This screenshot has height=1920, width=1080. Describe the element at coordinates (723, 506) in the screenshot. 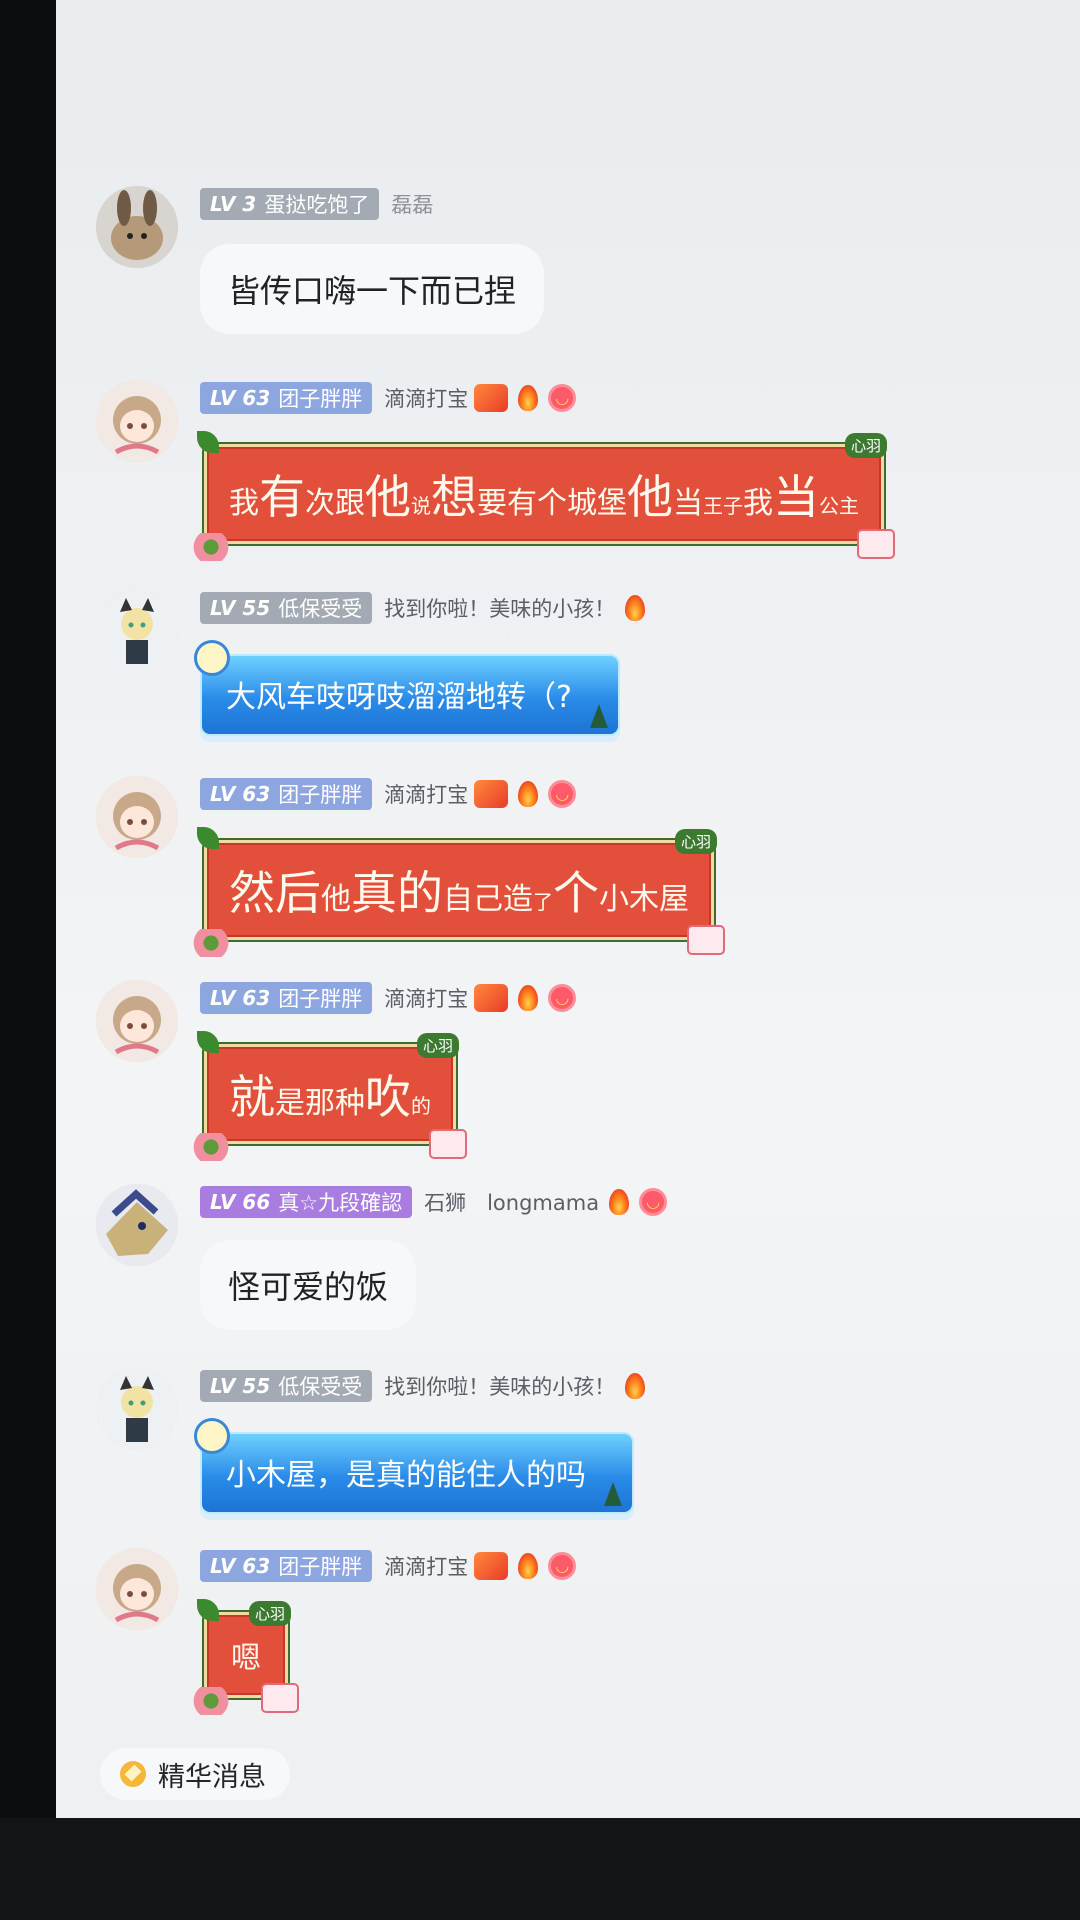

I see `message-text-segment: 王子` at that location.